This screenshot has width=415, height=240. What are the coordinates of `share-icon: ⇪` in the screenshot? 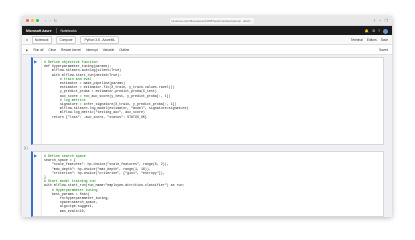 It's located at (374, 20).